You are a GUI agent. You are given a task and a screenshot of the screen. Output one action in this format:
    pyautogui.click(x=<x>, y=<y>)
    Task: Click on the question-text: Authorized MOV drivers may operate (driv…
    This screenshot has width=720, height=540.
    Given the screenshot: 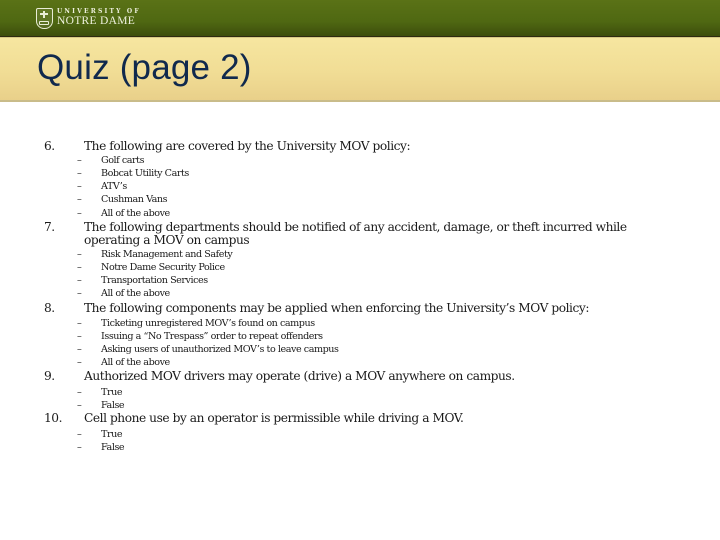 What is the action you would take?
    pyautogui.click(x=299, y=376)
    